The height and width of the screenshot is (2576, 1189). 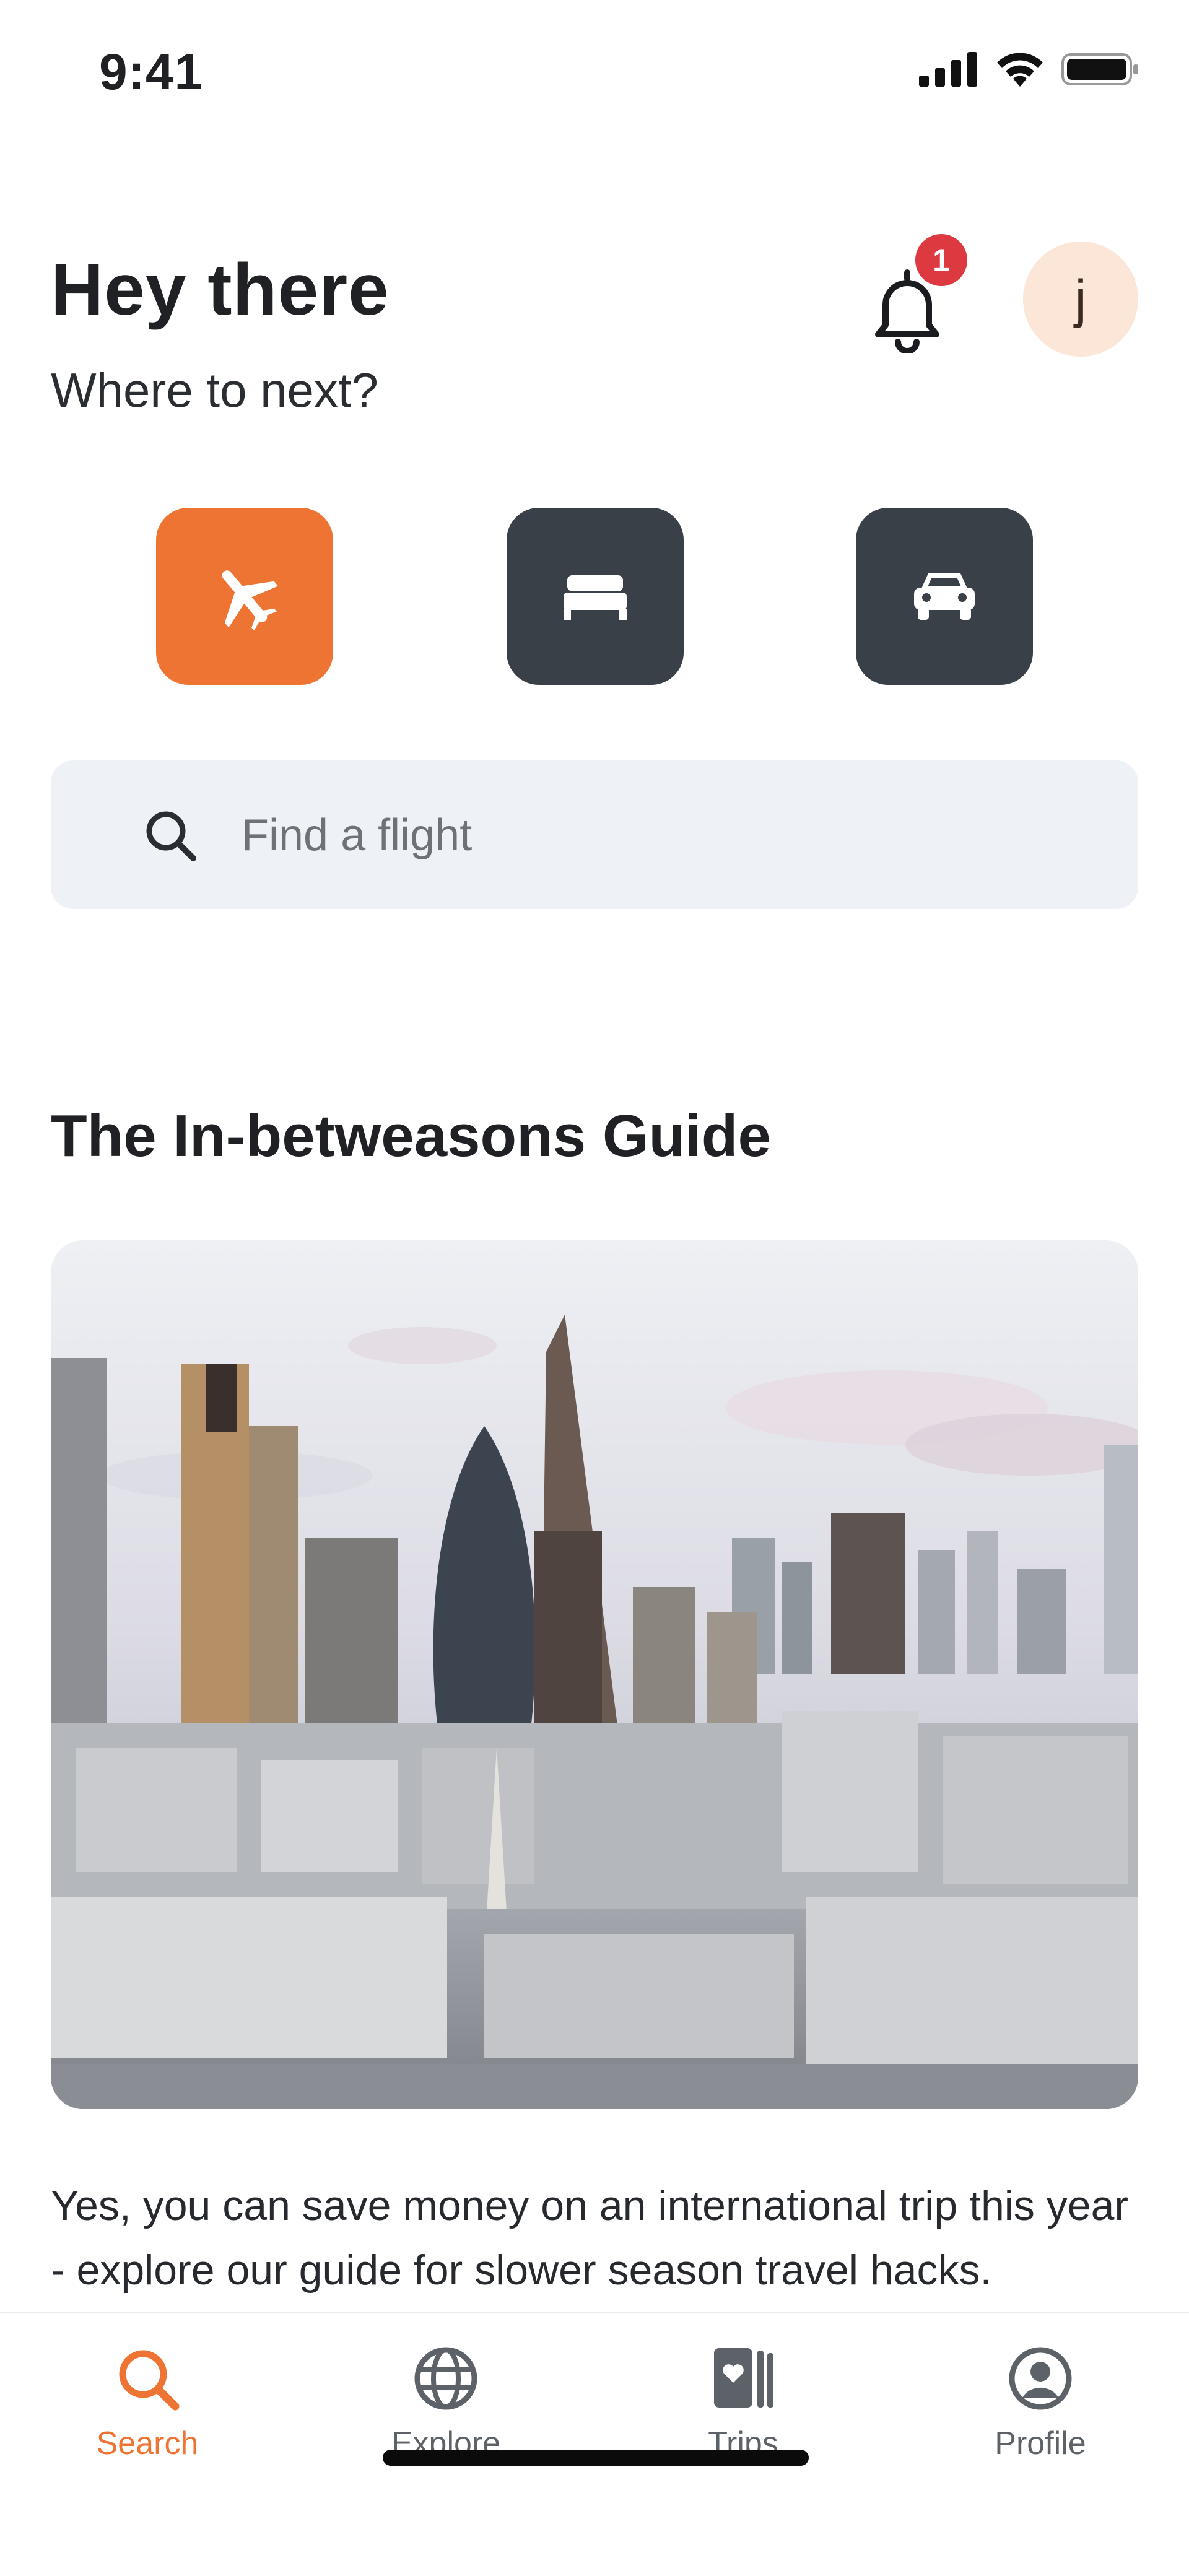 I want to click on battery-icon, so click(x=1099, y=69).